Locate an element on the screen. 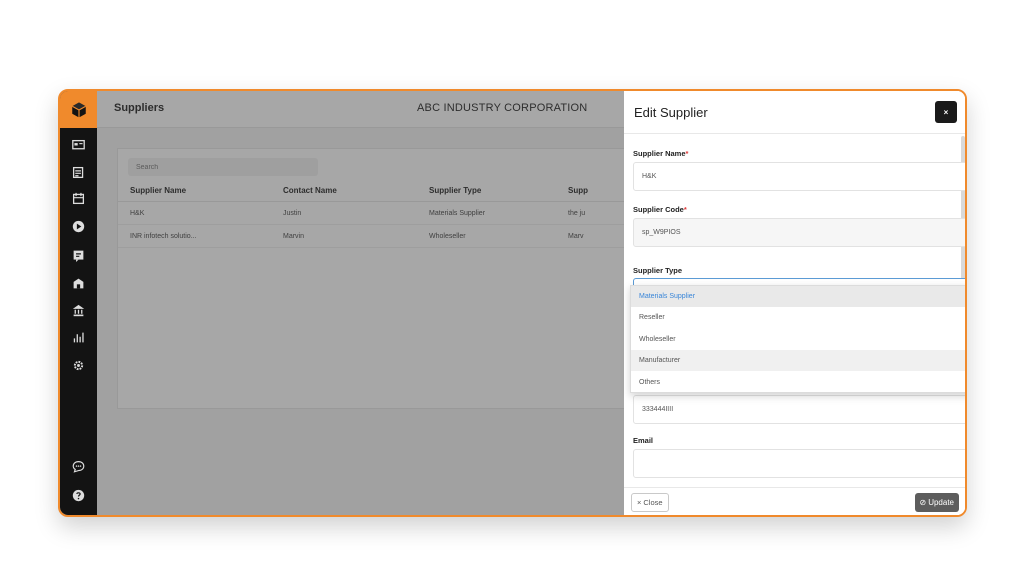  supplier-code-label-text: Supplier Code is located at coordinates (658, 209).